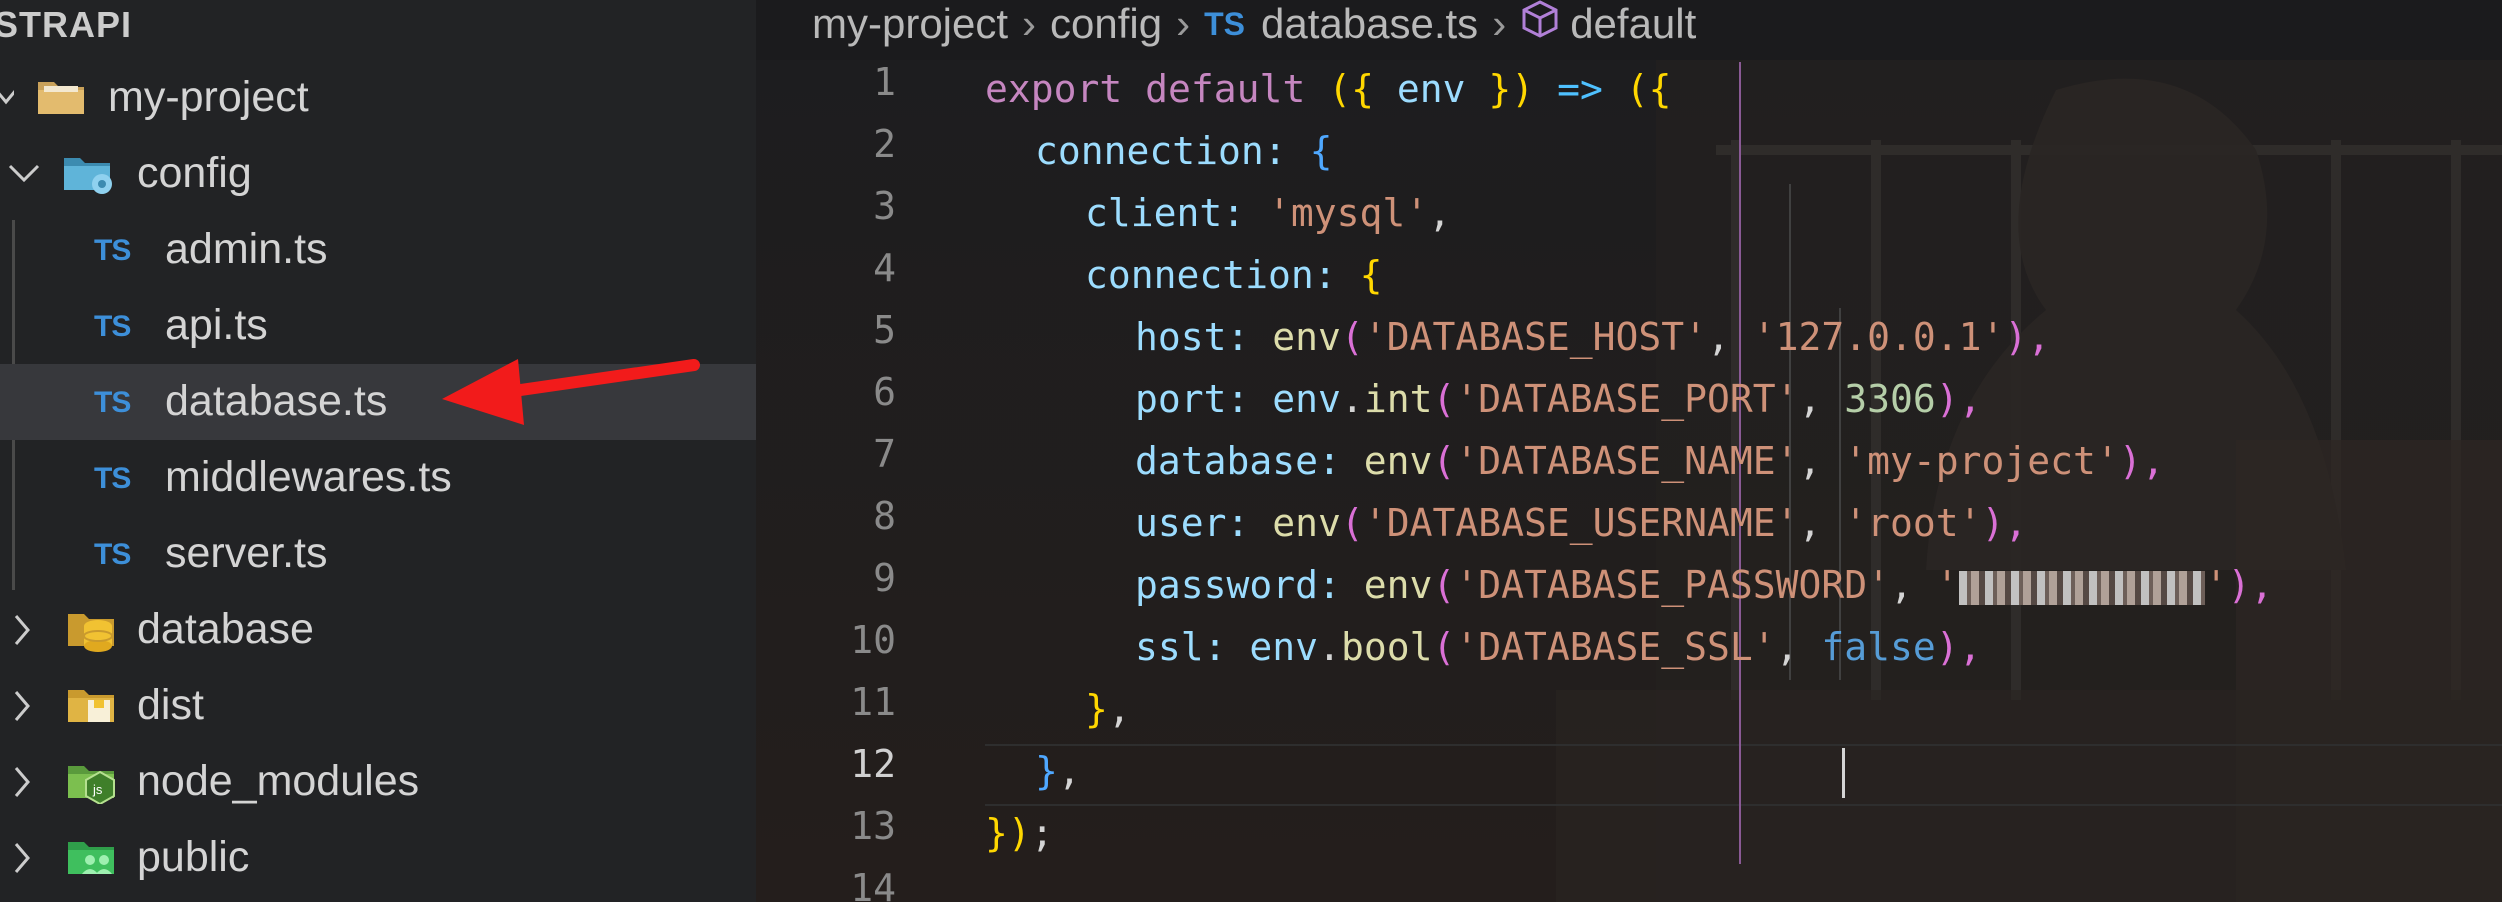 This screenshot has height=902, width=2502. I want to click on text-cursor, so click(1843, 773).